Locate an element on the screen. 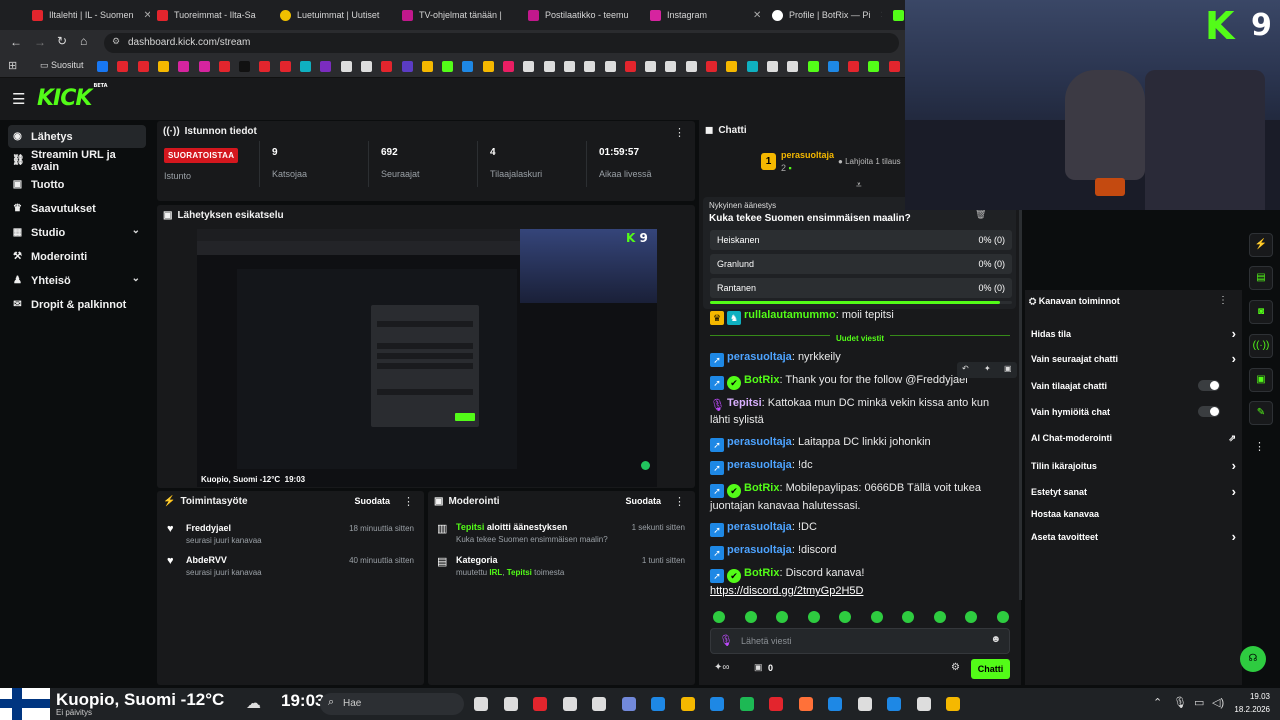 This screenshot has height=720, width=1280. broadcast-icon: ((·)) is located at coordinates (1261, 346).